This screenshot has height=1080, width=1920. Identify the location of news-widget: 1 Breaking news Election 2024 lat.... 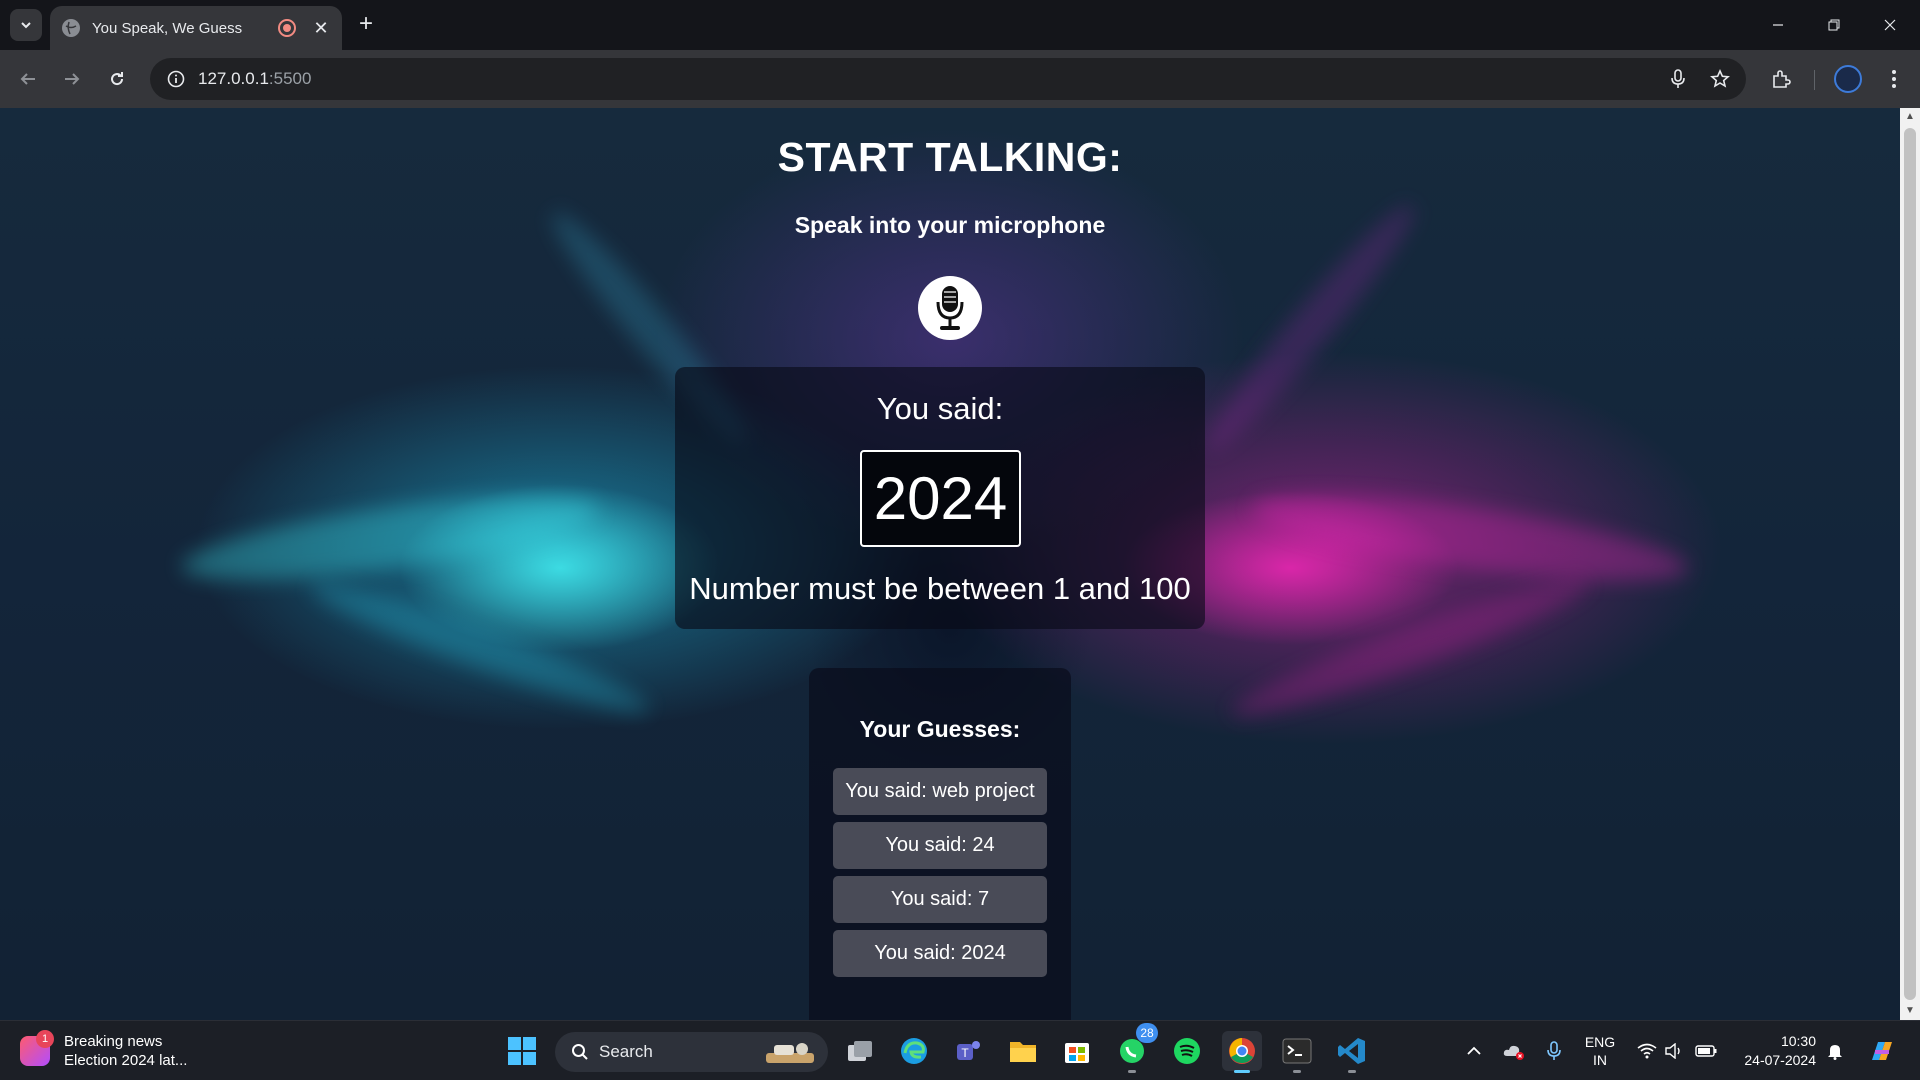
(103, 1051).